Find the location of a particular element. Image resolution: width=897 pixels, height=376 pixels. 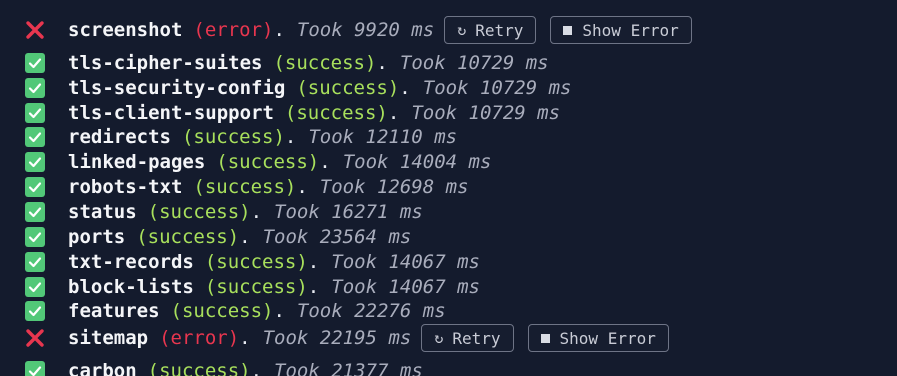

check-name: linked-pages is located at coordinates (137, 162).